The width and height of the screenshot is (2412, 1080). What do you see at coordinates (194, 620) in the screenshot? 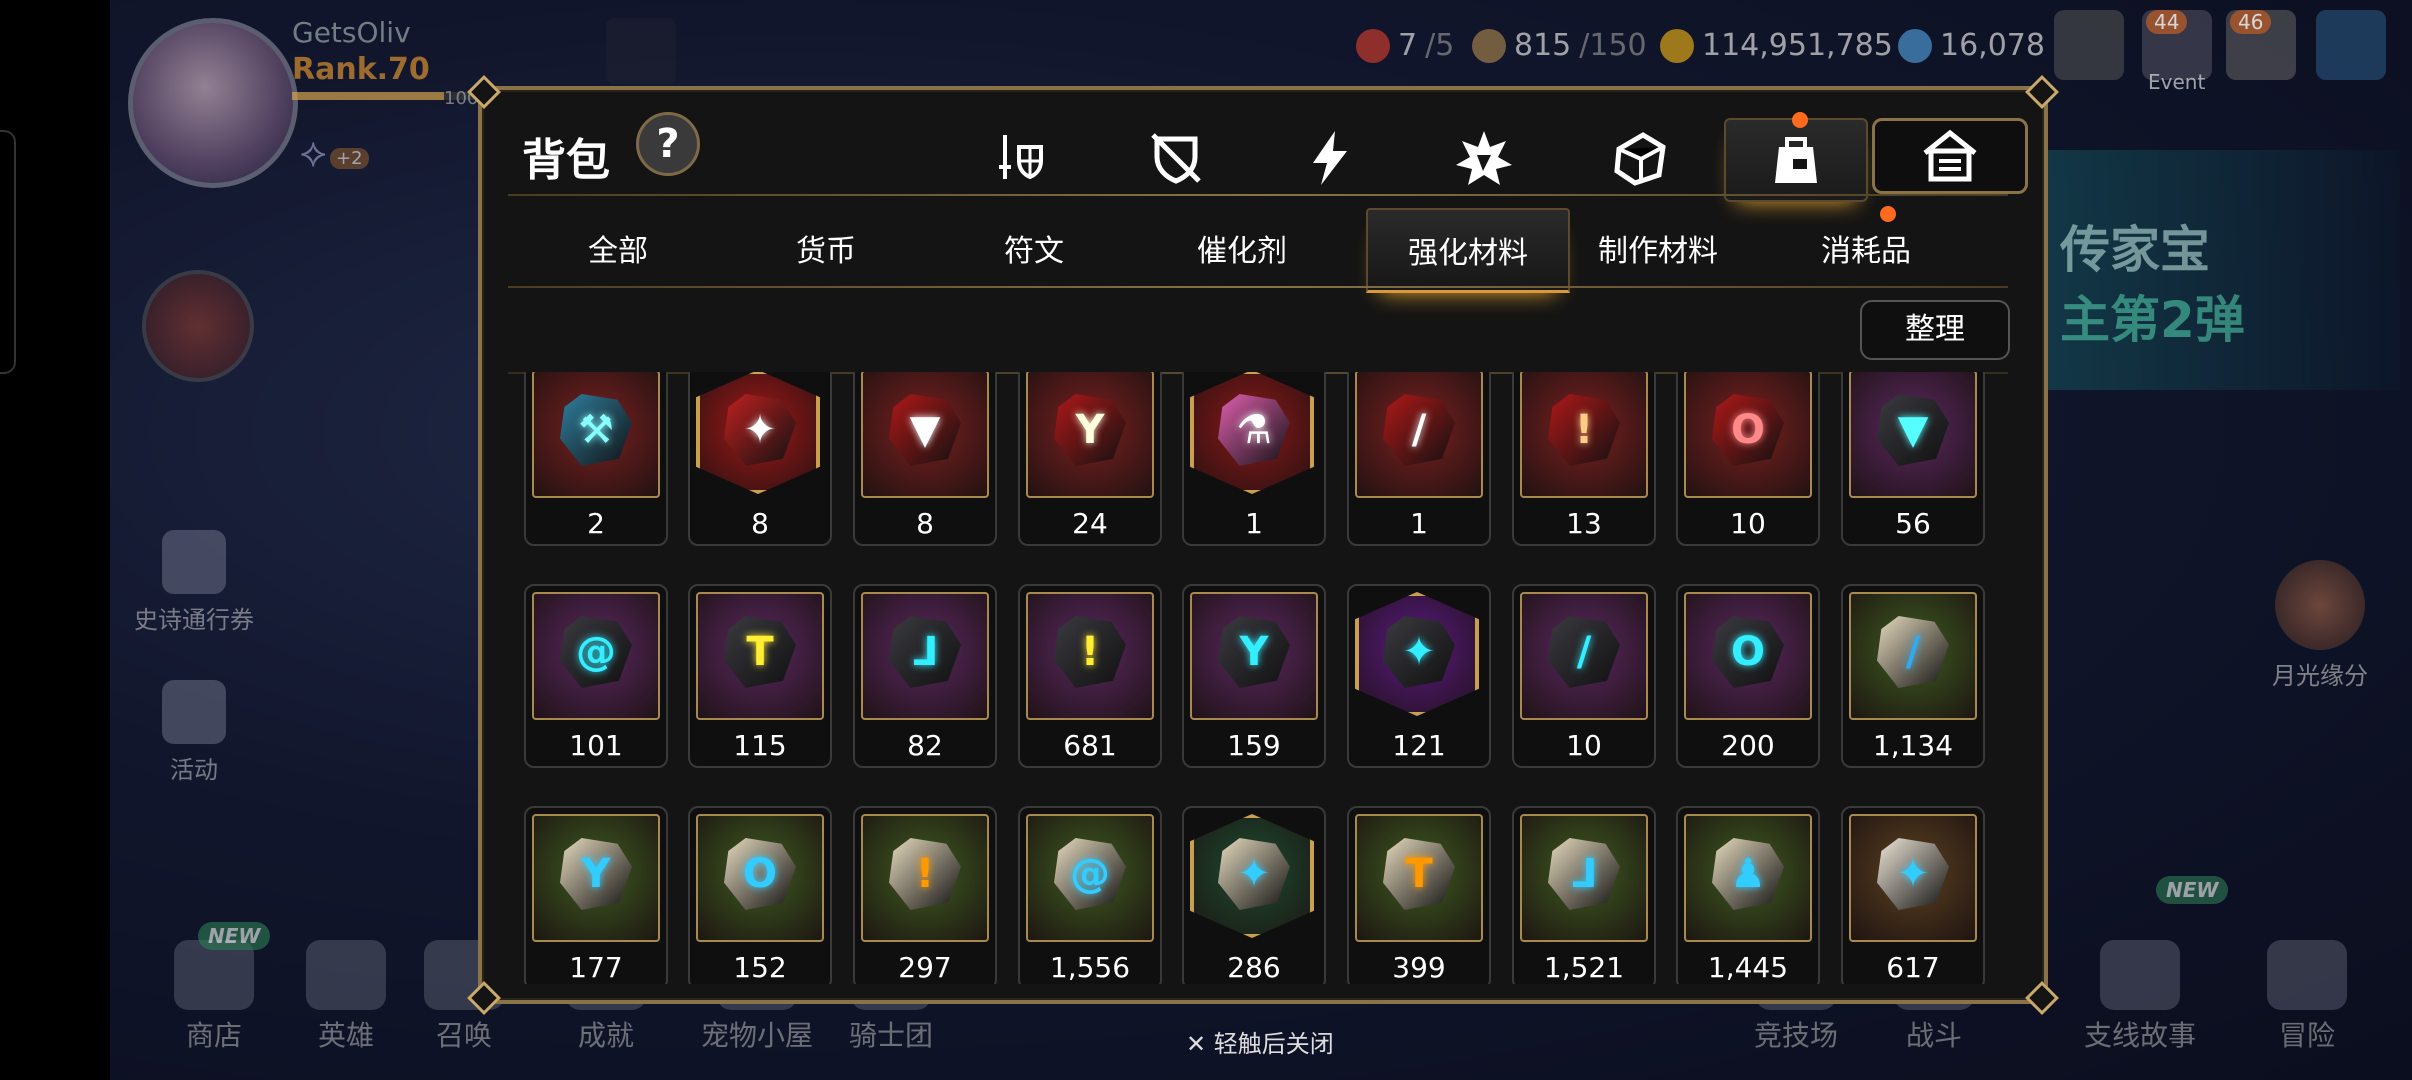
I see `epic-pass-label: 史诗通行券` at bounding box center [194, 620].